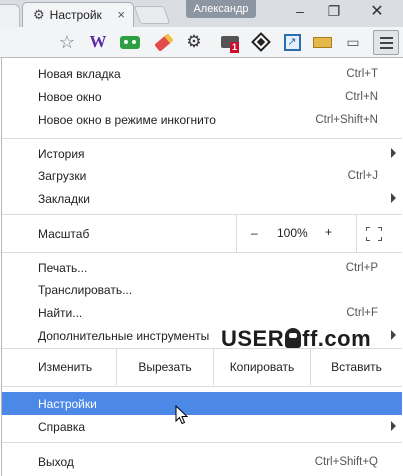  I want to click on title-bar: ⚙ Настройк × Александр – ❐ ✕, so click(201, 13).